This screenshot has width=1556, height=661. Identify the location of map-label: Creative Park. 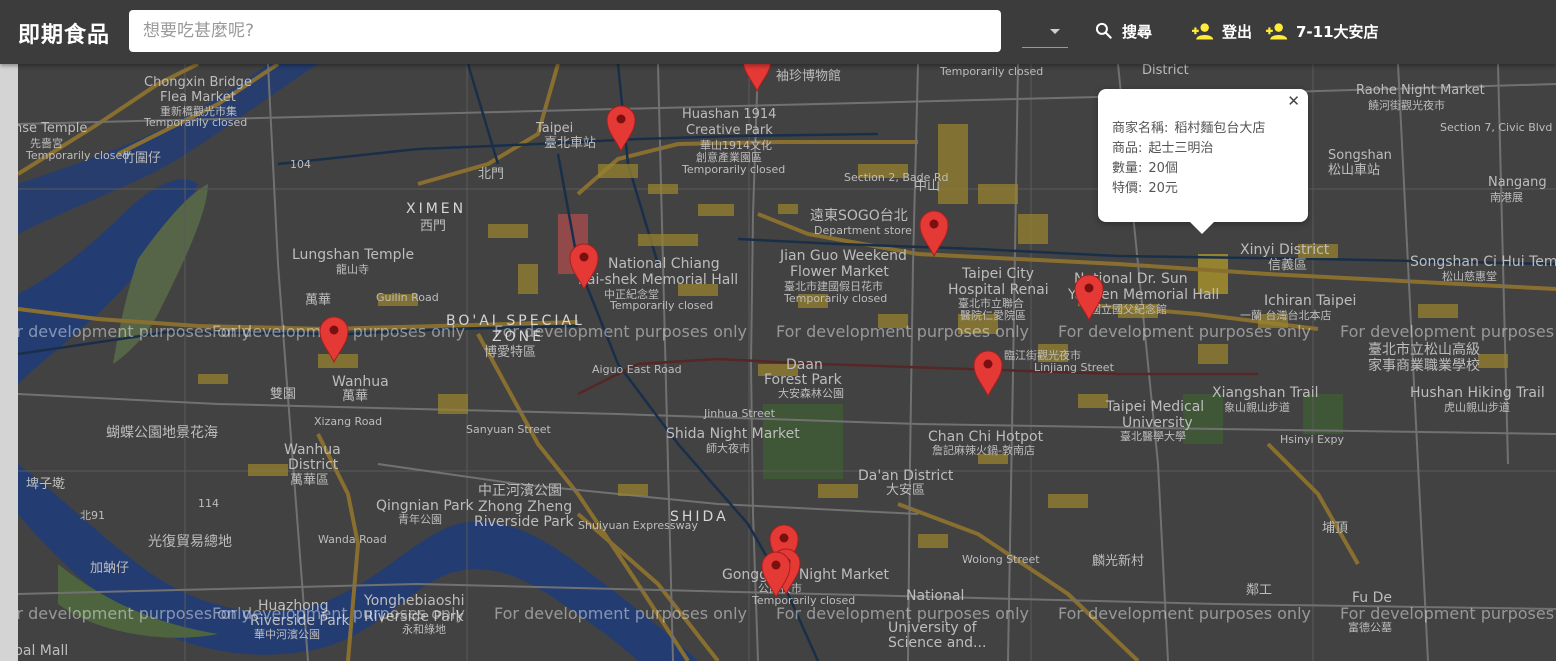
(729, 130).